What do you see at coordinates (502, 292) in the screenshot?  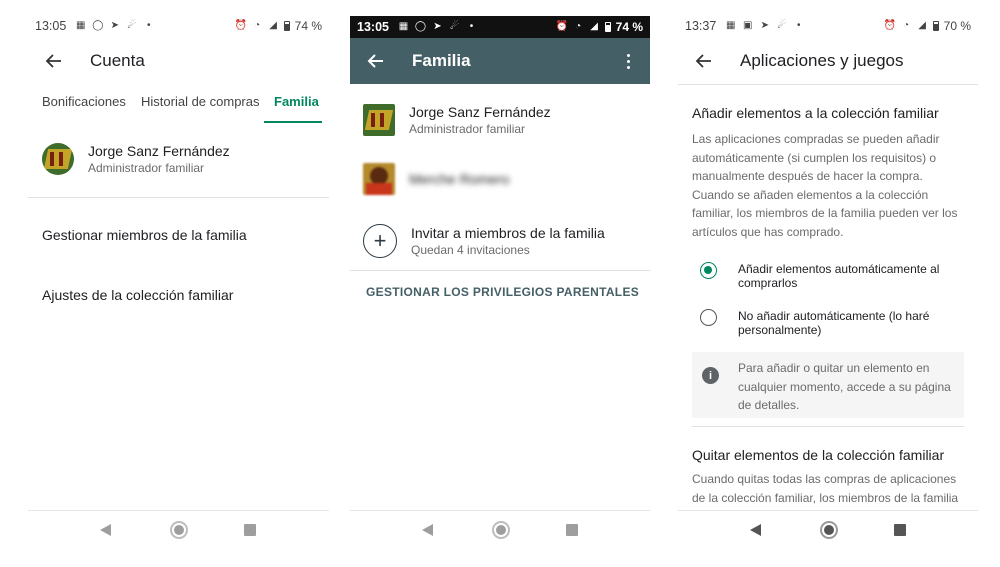 I see `manage-parental-controls-button: GESTIONAR LOS PRIVILEGIOS PARENTALES` at bounding box center [502, 292].